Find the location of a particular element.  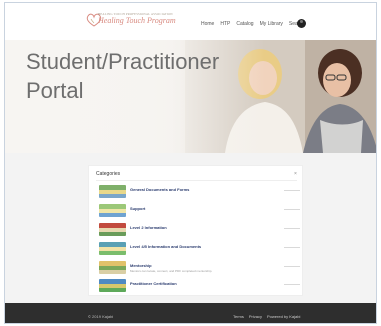

category-title: Level 4/5 Information and Documents is located at coordinates (165, 246).